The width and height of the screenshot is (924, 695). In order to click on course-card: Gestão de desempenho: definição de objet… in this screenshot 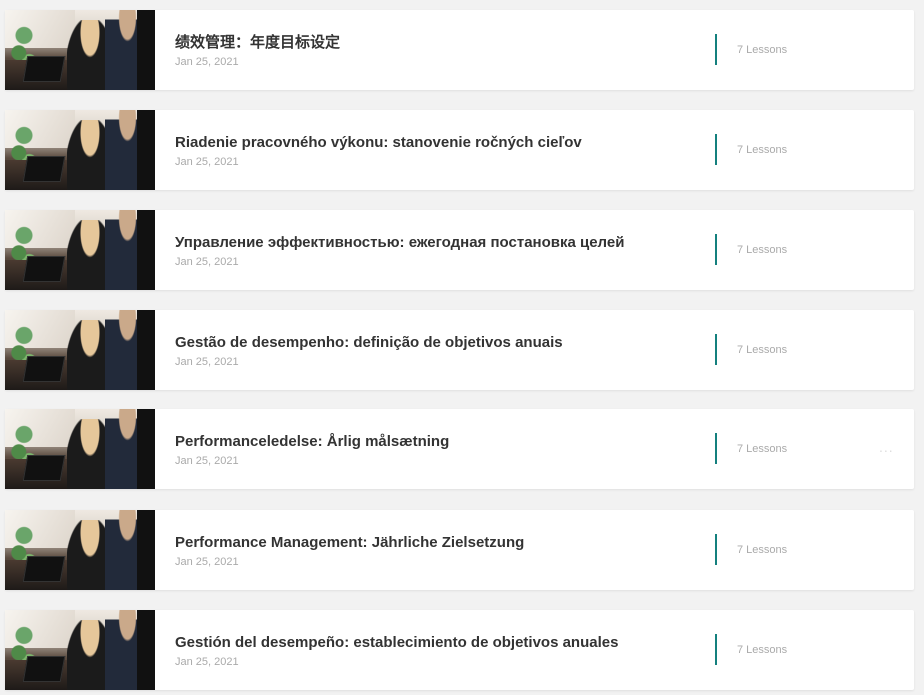, I will do `click(459, 350)`.